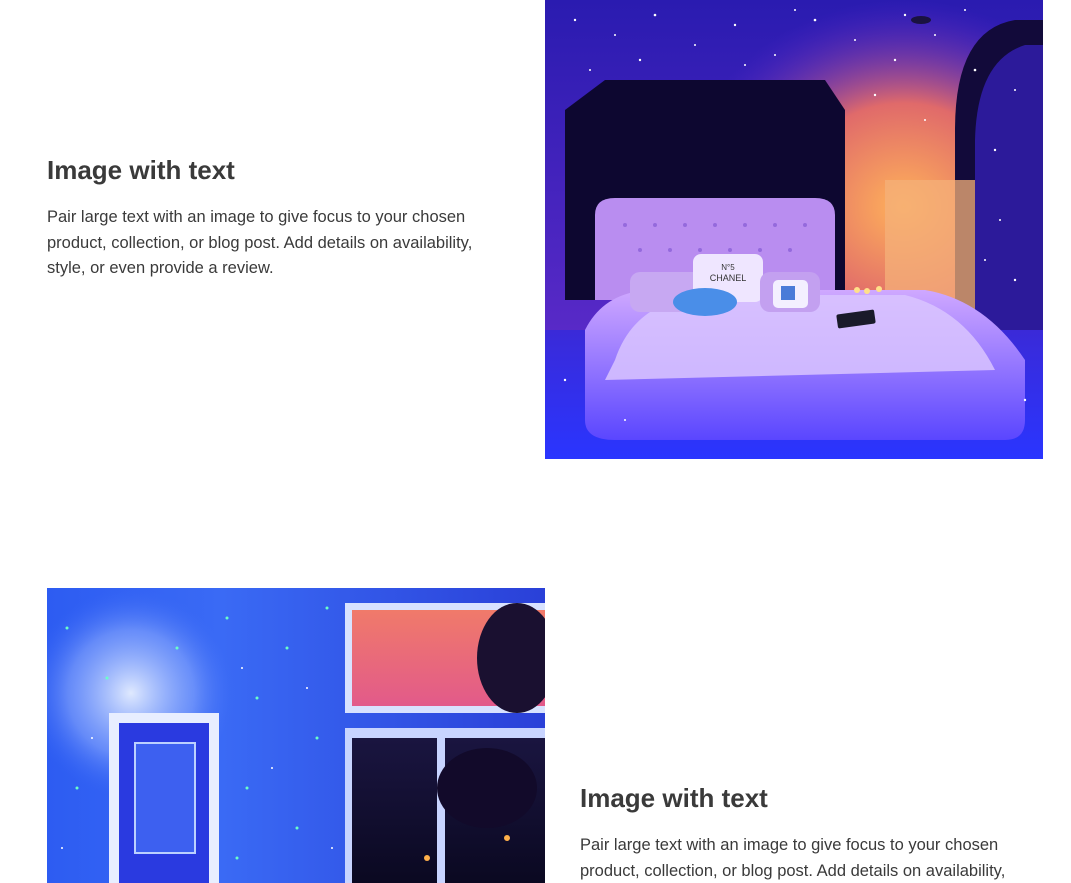 The image size is (1071, 883). Describe the element at coordinates (728, 278) in the screenshot. I see `pillow-text-2: CHANEL` at that location.